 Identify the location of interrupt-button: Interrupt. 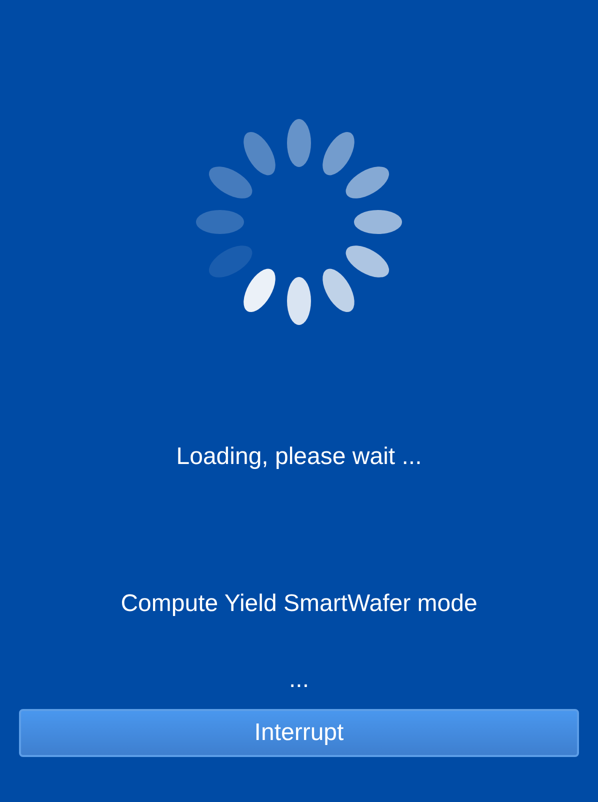
(299, 733).